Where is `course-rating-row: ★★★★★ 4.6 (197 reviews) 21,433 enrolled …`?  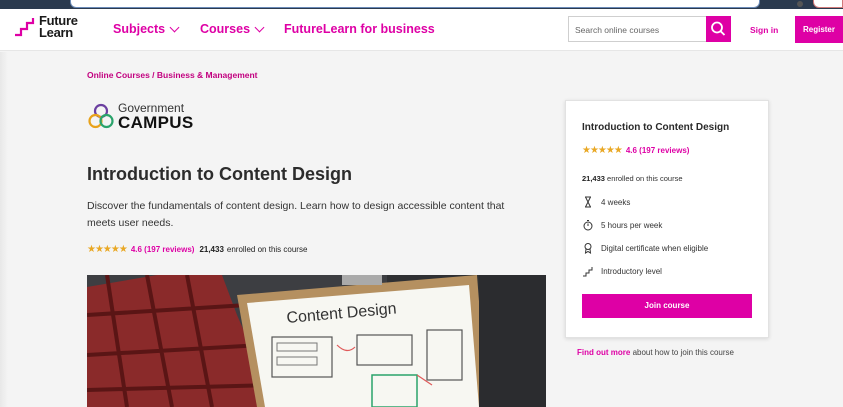
course-rating-row: ★★★★★ 4.6 (197 reviews) 21,433 enrolled … is located at coordinates (197, 249).